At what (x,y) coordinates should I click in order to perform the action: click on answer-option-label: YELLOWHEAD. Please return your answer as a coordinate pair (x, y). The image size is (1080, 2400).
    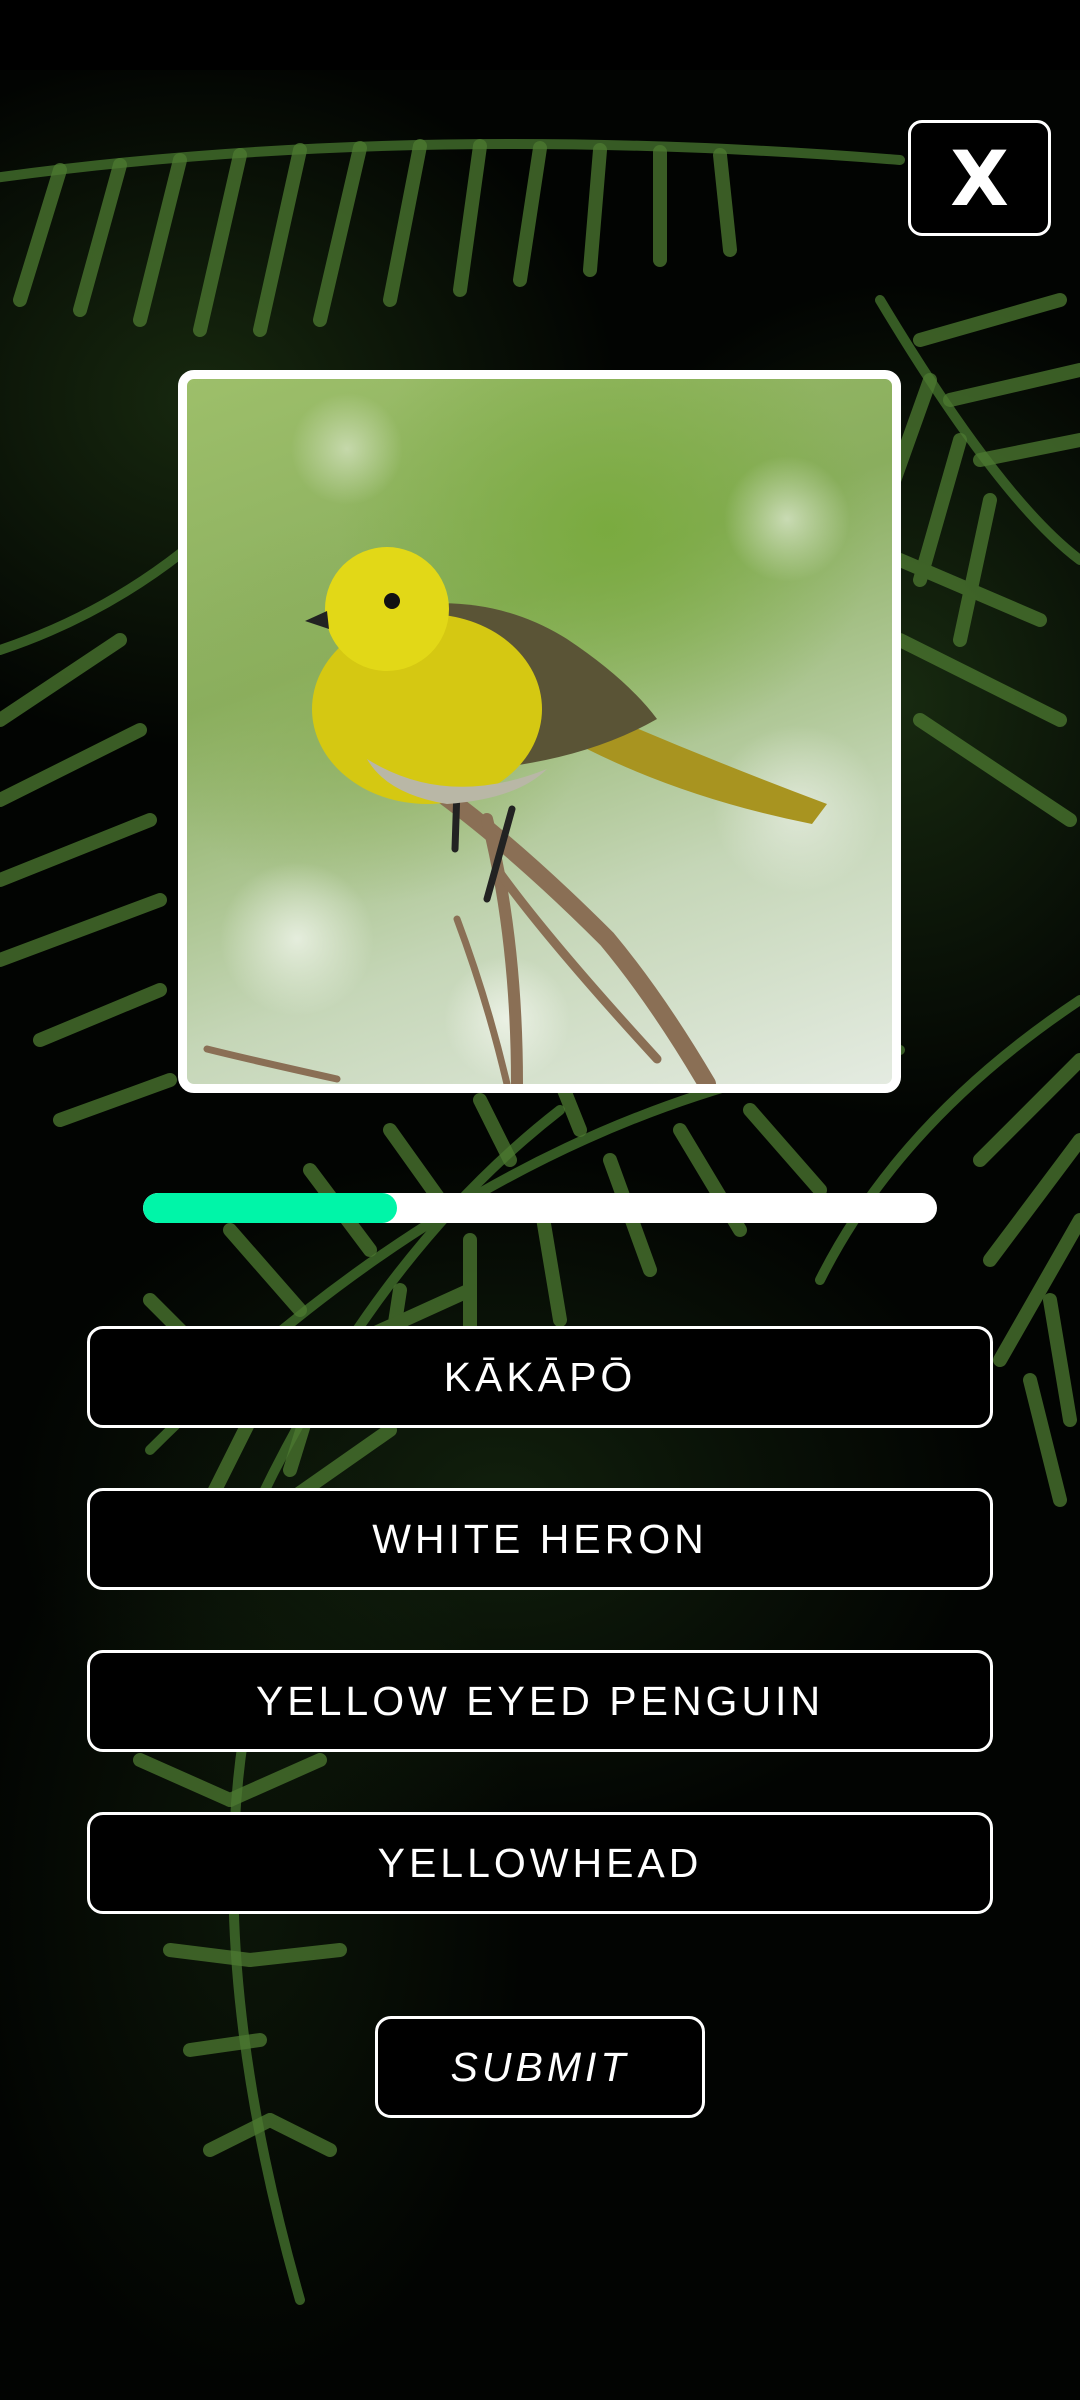
    Looking at the image, I should click on (540, 1862).